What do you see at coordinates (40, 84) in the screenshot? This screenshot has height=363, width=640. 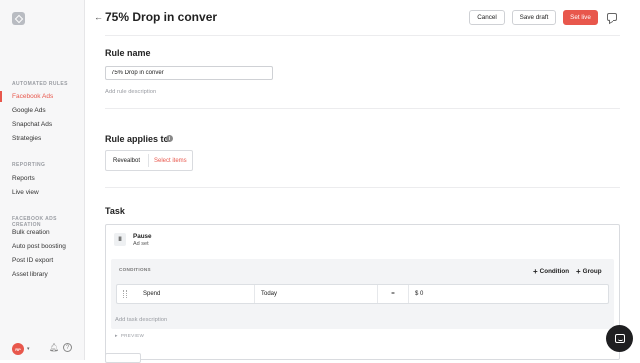 I see `section-title-automated-rules: AUTOMATED RULES` at bounding box center [40, 84].